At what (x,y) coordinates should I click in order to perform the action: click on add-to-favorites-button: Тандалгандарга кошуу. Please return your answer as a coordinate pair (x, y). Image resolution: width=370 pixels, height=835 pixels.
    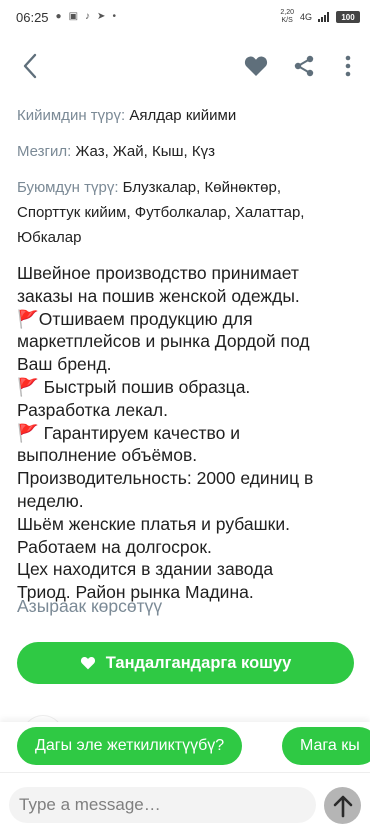
    Looking at the image, I should click on (185, 663).